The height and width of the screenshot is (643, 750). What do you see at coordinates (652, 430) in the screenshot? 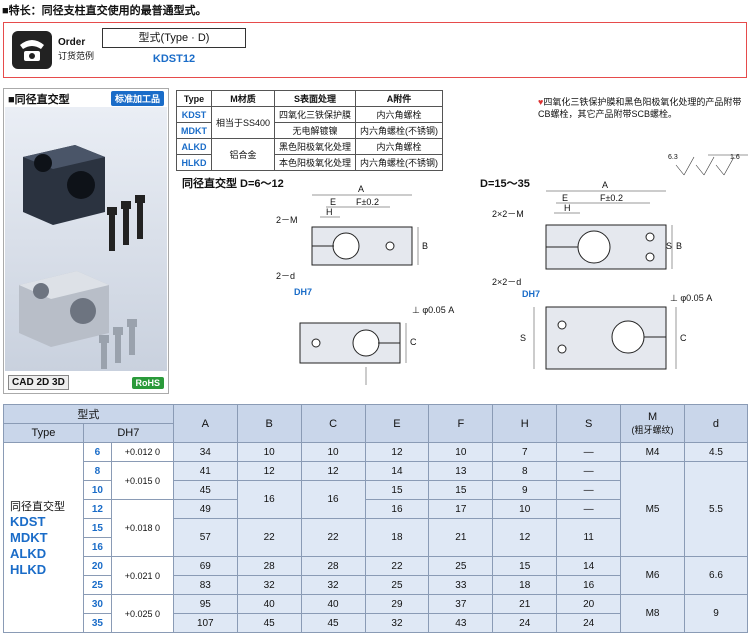
I see `col-M-sub: (粗牙螺纹)` at bounding box center [652, 430].